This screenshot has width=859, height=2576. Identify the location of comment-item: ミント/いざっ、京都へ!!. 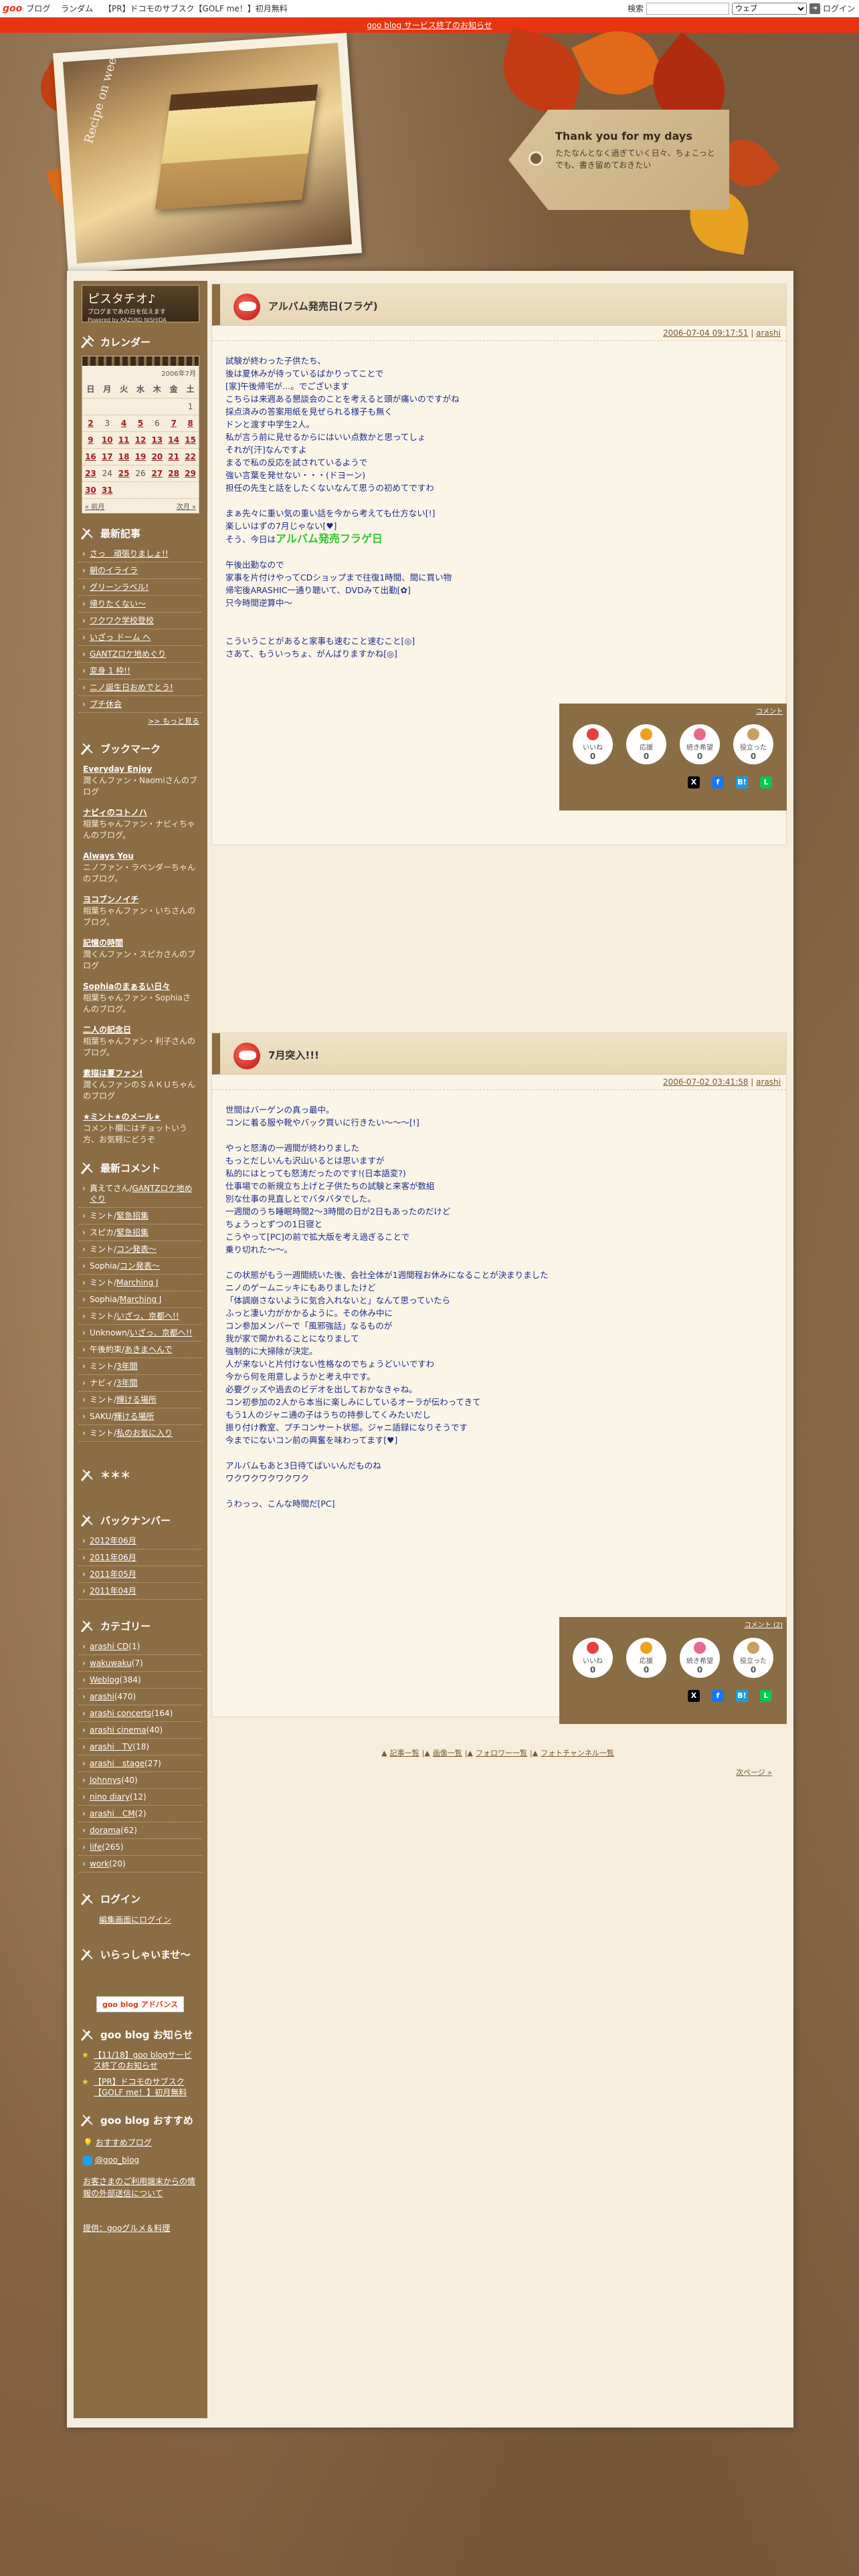
(140, 1316).